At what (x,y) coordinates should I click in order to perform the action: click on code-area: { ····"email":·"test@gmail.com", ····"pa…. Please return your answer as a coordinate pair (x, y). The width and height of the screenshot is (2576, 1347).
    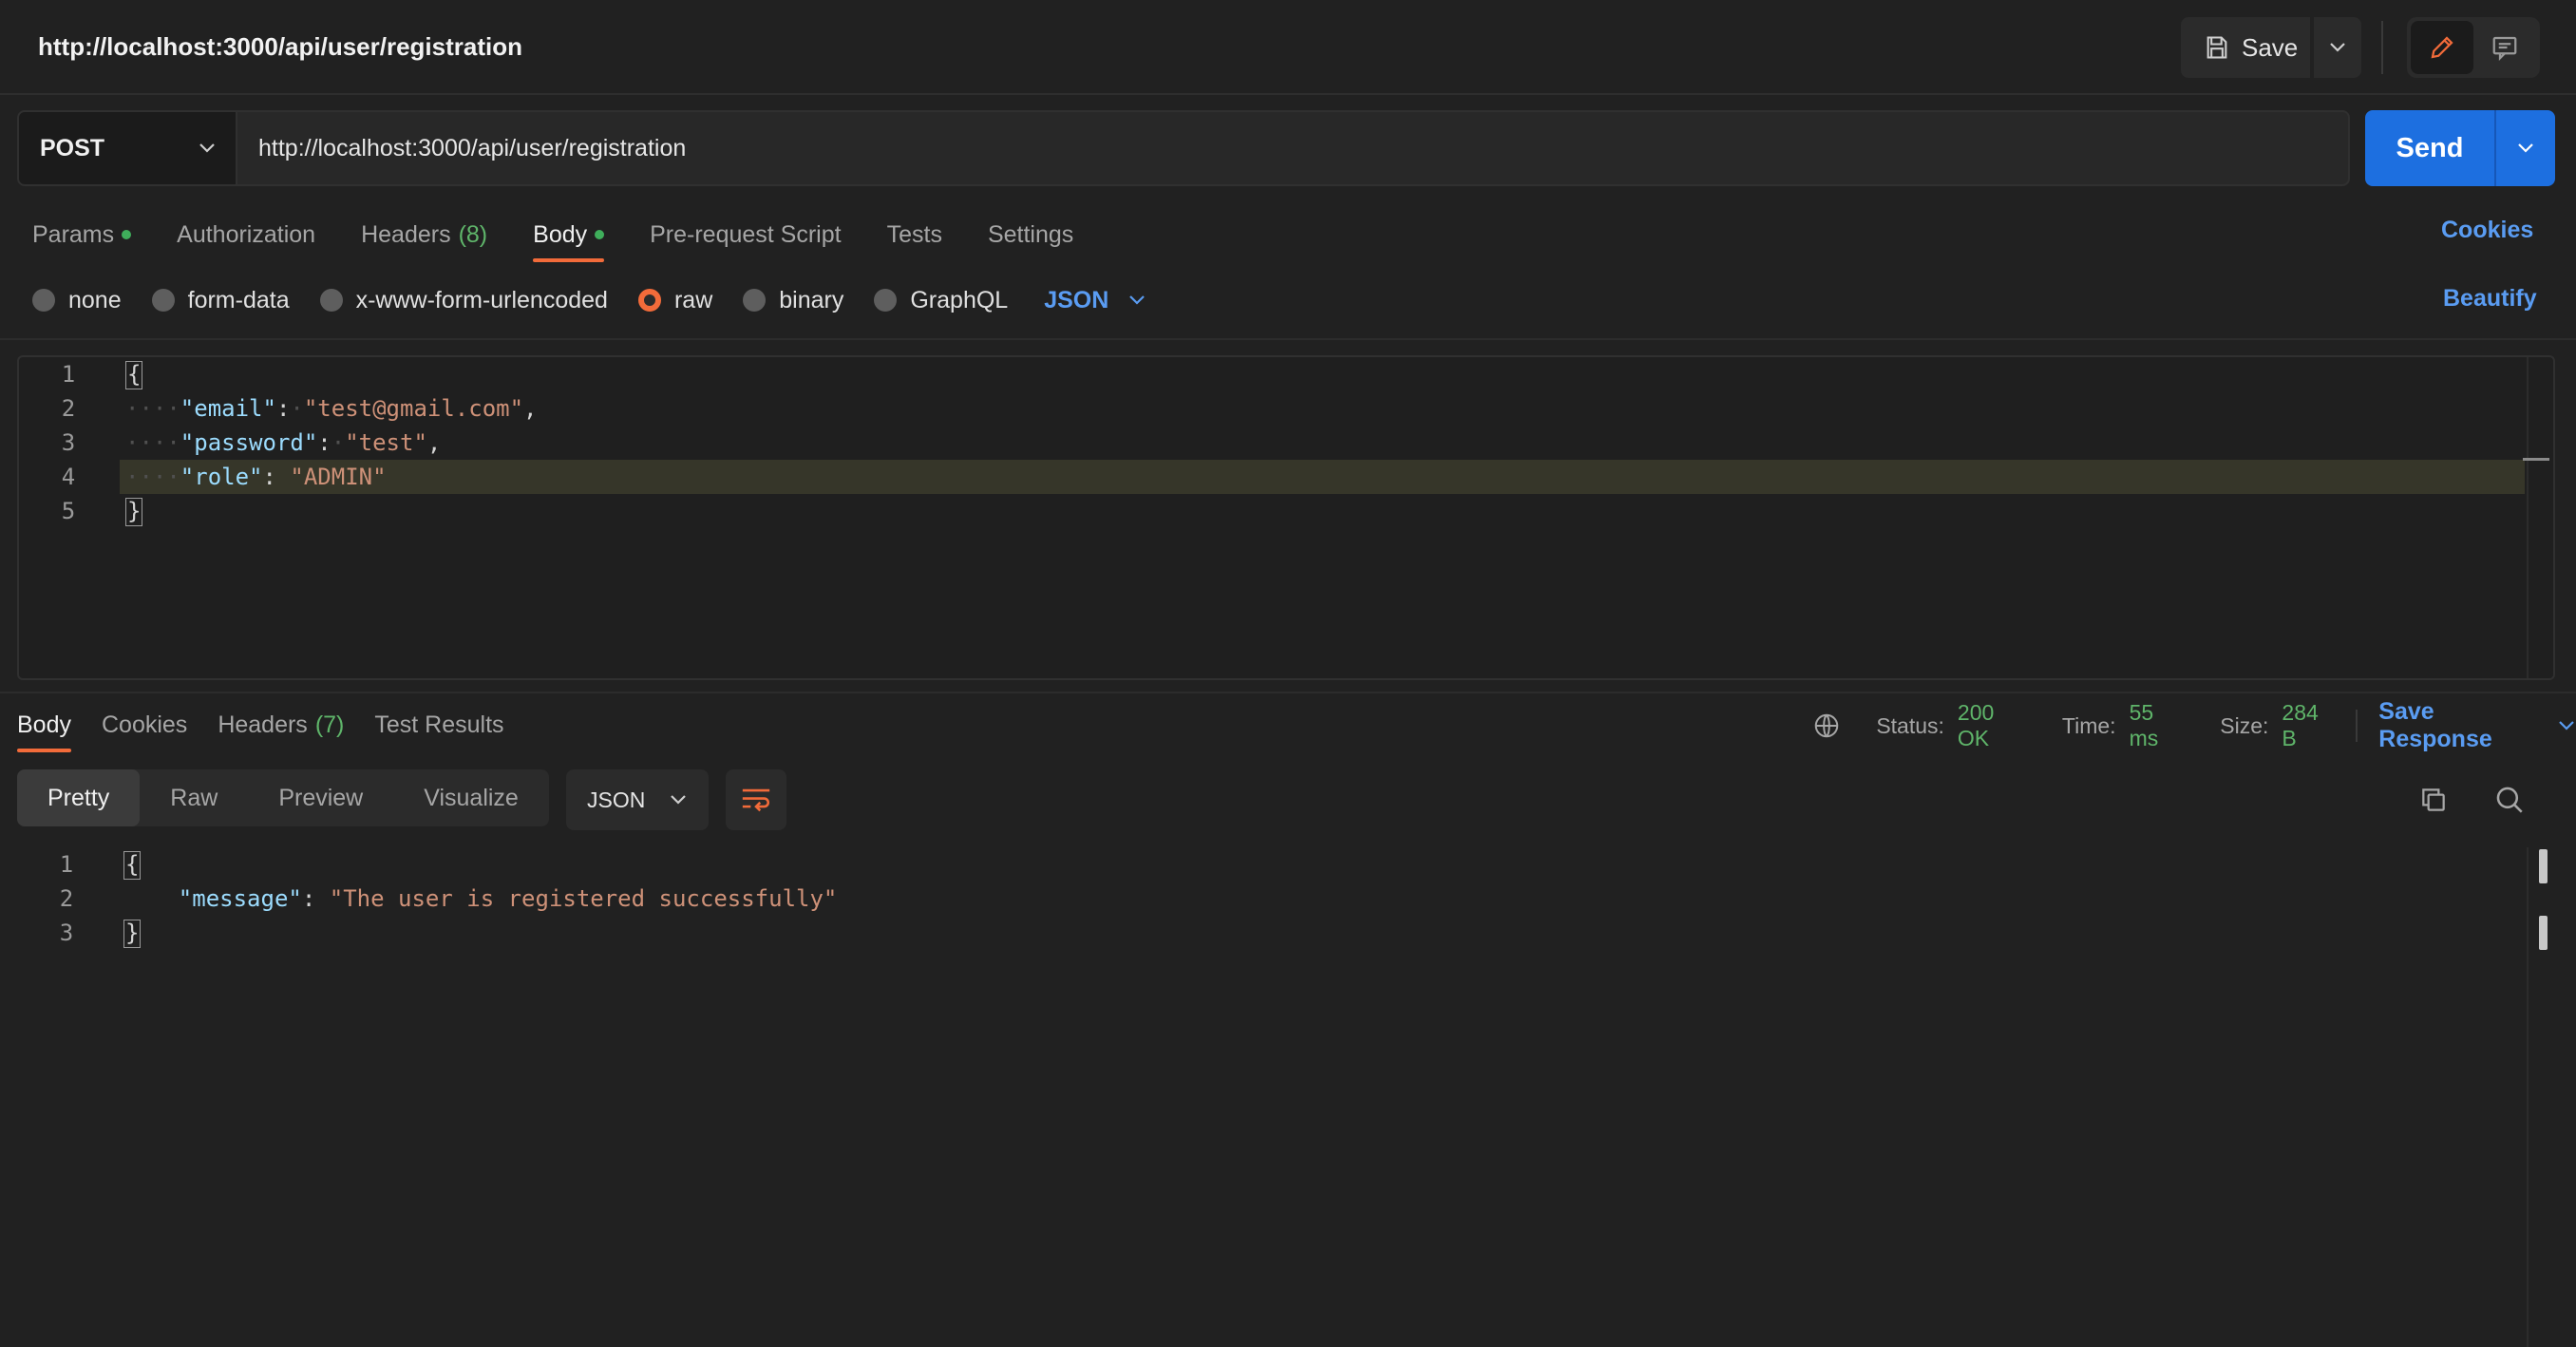
    Looking at the image, I should click on (1322, 442).